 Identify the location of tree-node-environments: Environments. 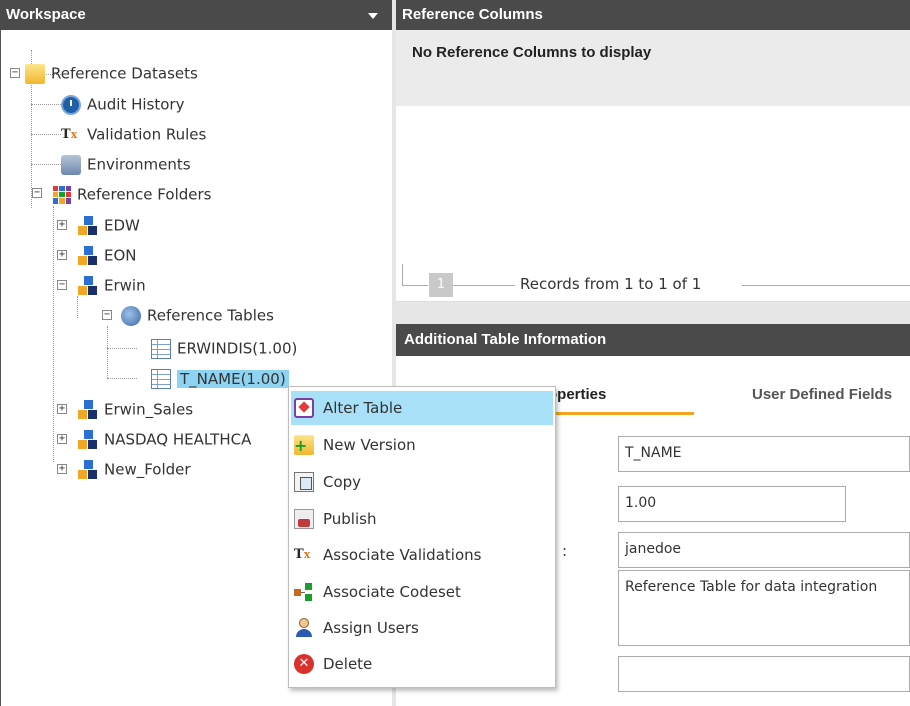
(126, 164).